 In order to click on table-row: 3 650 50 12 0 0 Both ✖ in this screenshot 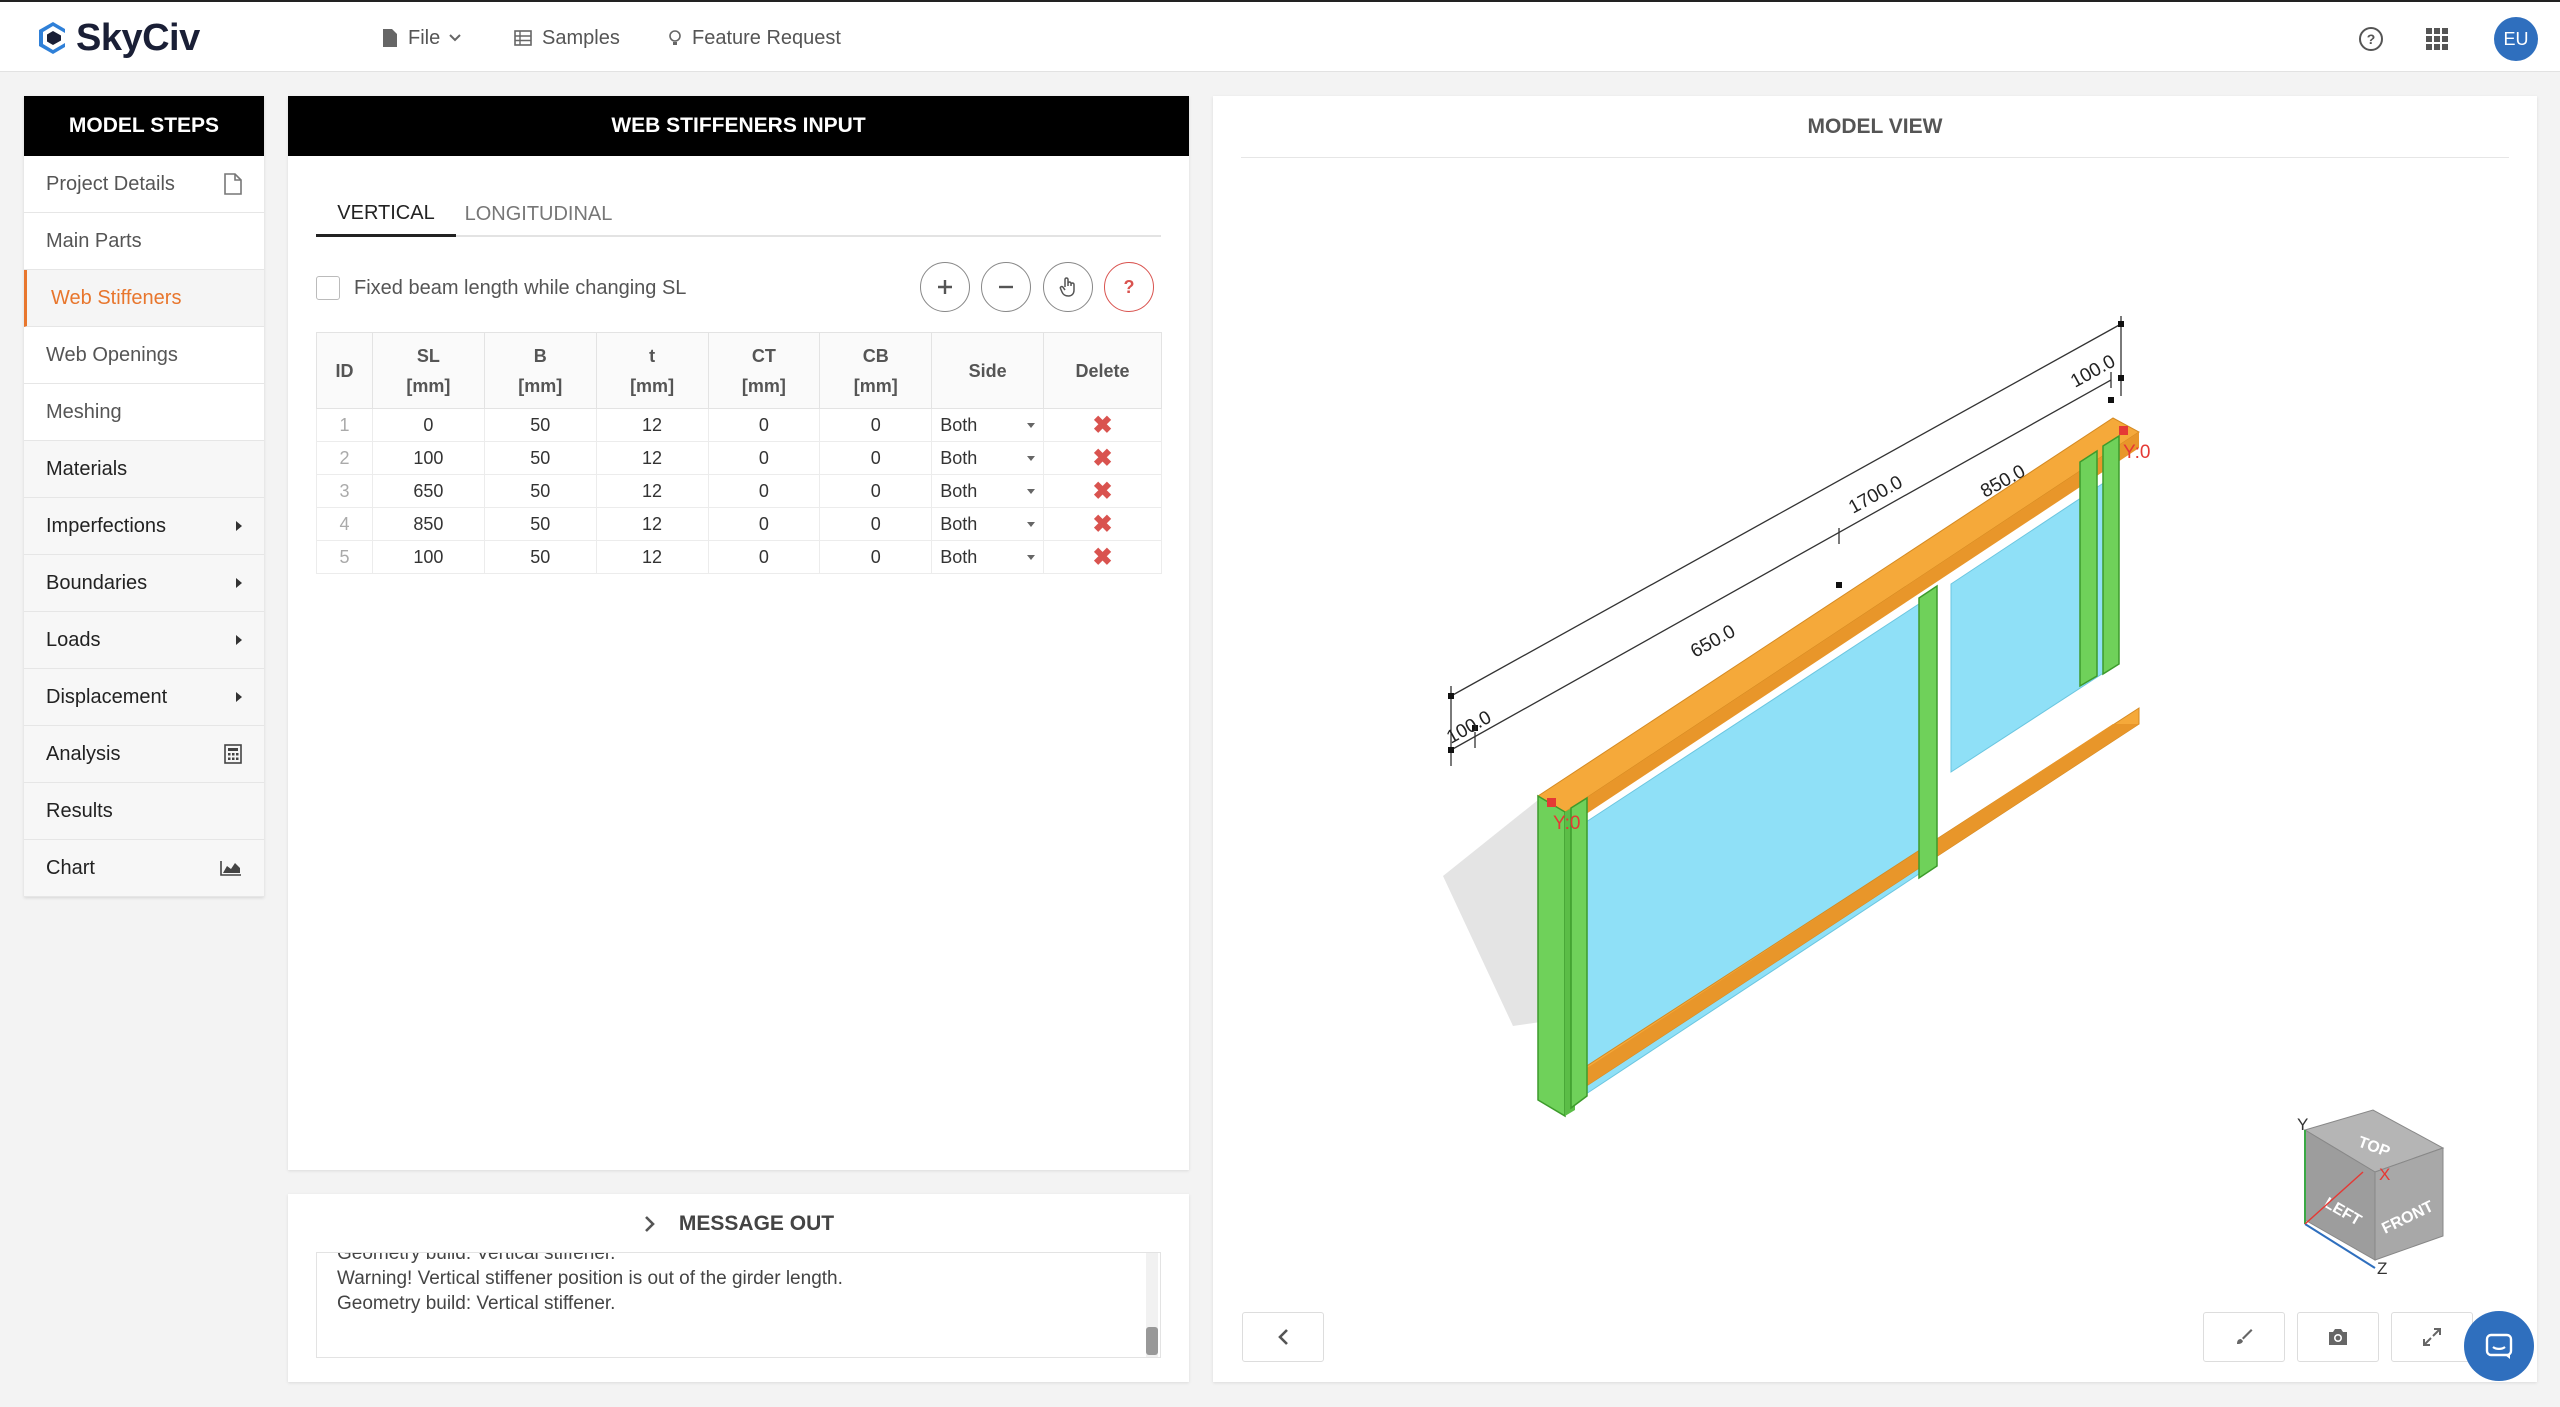, I will do `click(739, 491)`.